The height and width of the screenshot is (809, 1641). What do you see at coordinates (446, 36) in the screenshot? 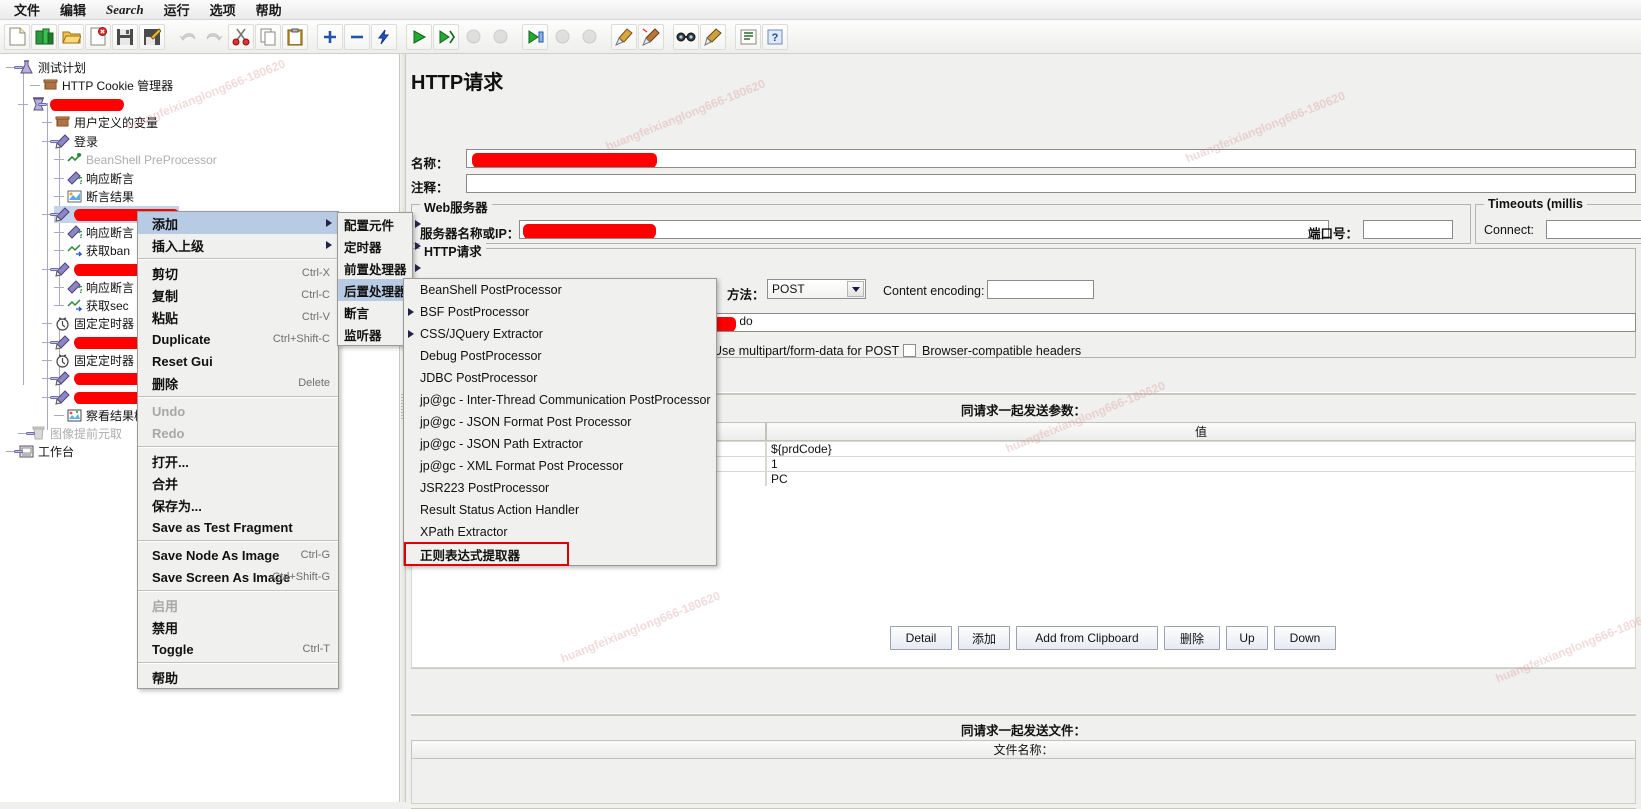
I see `start-no-pauses-icon` at bounding box center [446, 36].